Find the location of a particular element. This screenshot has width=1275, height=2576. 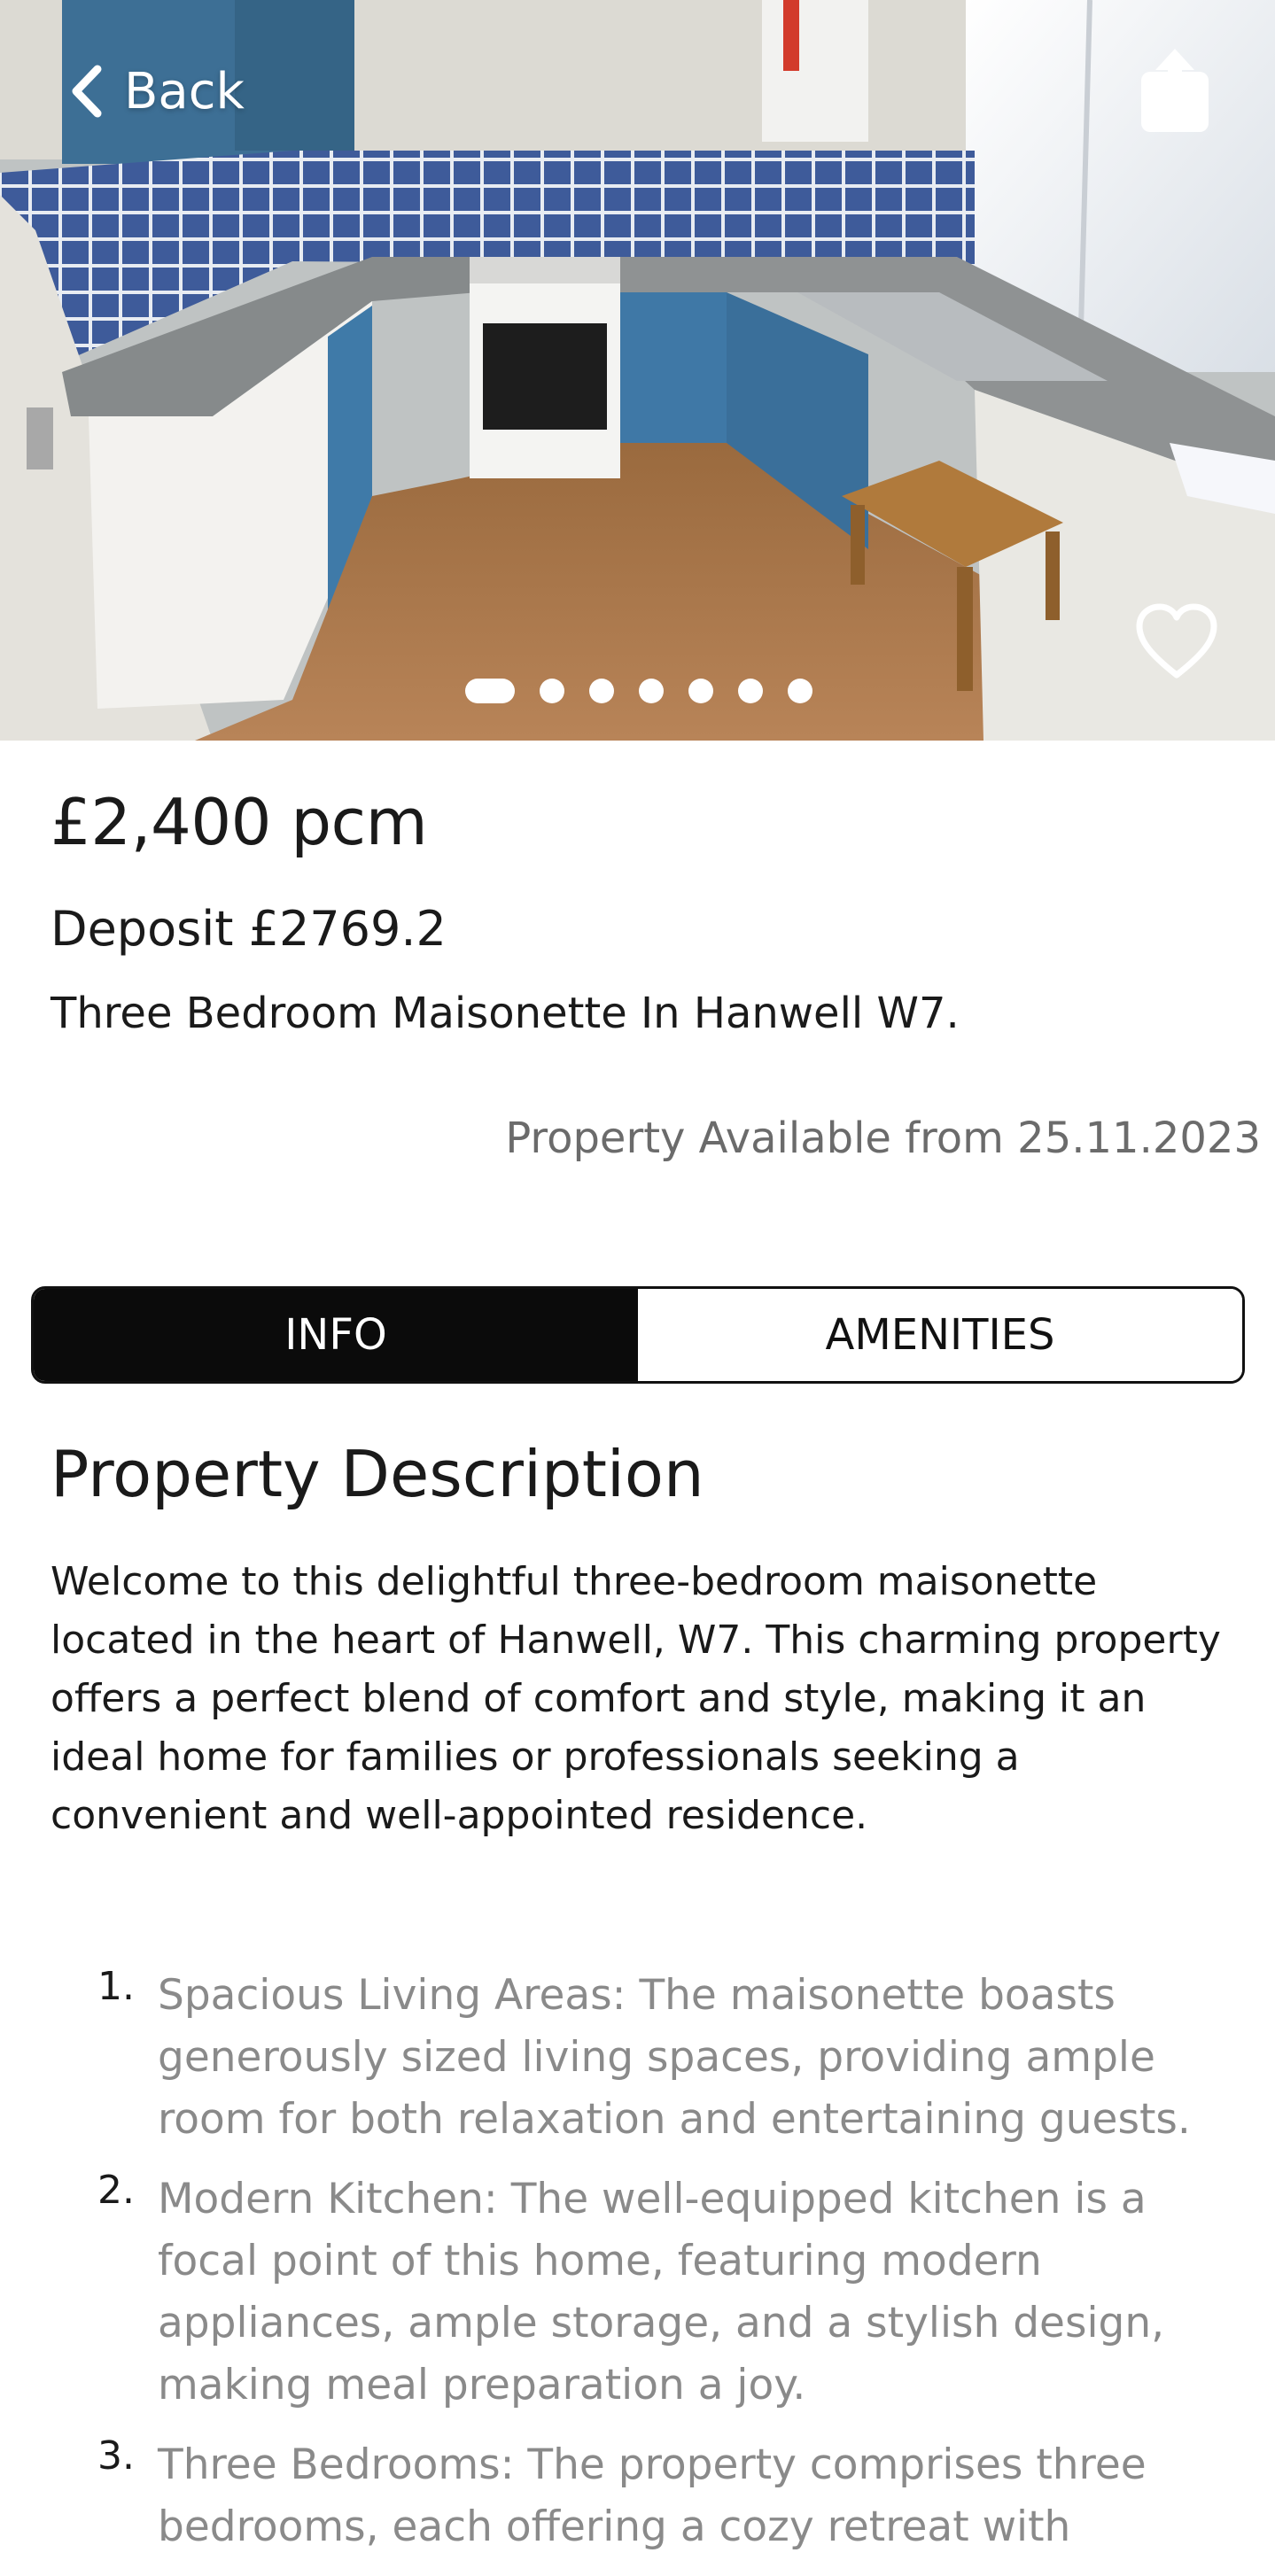

availability-date: Property Available from 25.11.2023 is located at coordinates (883, 1138).